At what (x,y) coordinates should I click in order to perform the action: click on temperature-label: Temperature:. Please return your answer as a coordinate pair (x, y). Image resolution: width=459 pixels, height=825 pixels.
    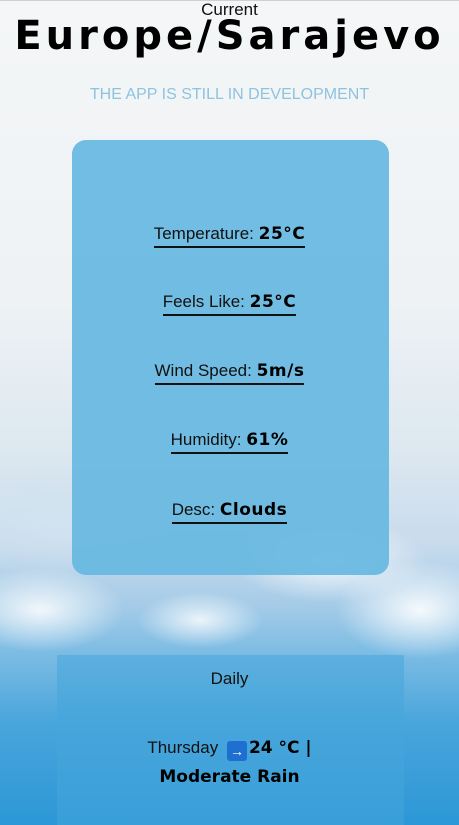
    Looking at the image, I should click on (203, 233).